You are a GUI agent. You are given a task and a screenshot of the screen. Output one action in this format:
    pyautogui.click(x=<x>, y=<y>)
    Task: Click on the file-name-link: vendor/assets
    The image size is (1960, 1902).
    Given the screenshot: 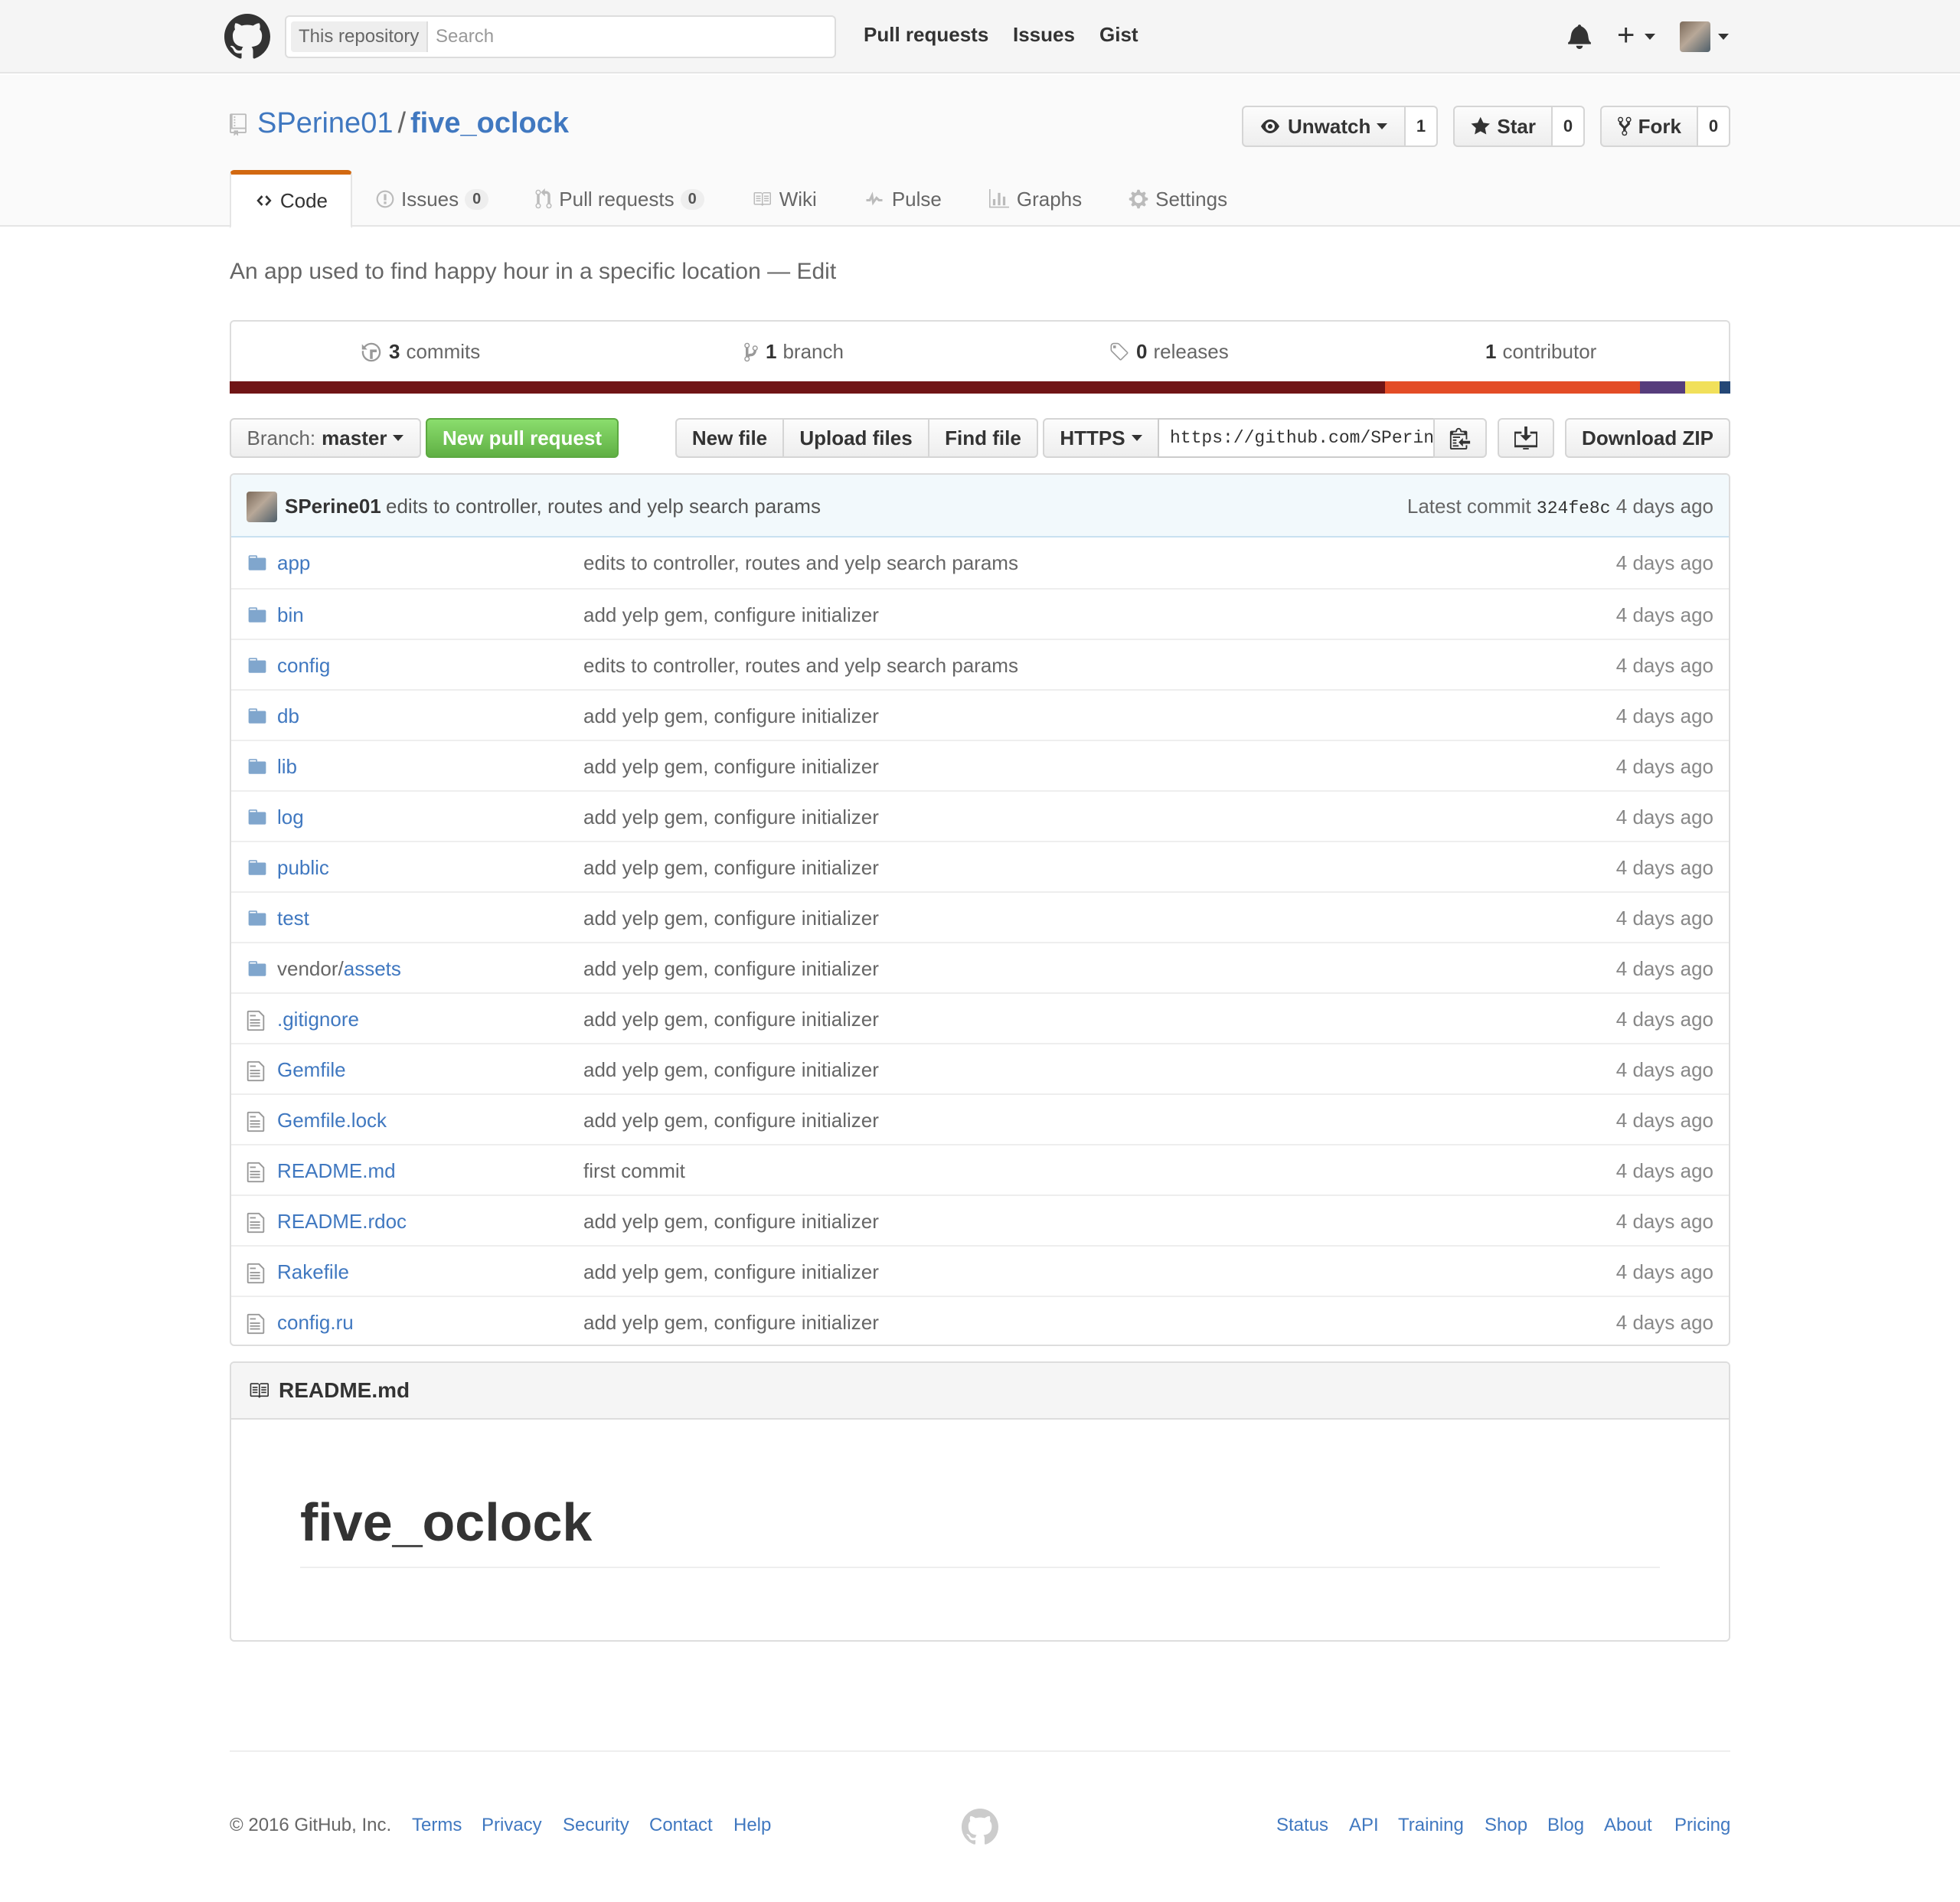 What is the action you would take?
    pyautogui.click(x=339, y=969)
    